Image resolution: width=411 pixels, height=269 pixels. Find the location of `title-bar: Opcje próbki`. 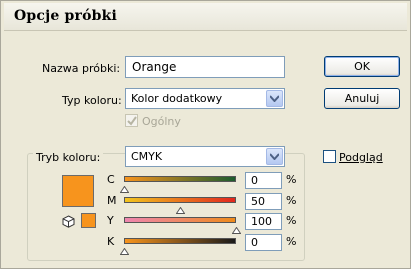

title-bar: Opcje próbki is located at coordinates (205, 17).